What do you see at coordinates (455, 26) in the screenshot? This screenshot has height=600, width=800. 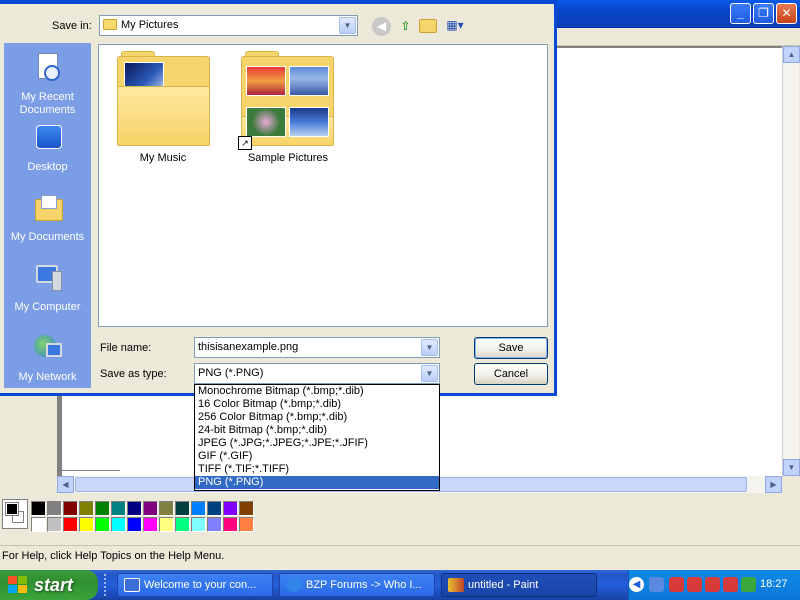 I see `views-menu-icon: ▦▾` at bounding box center [455, 26].